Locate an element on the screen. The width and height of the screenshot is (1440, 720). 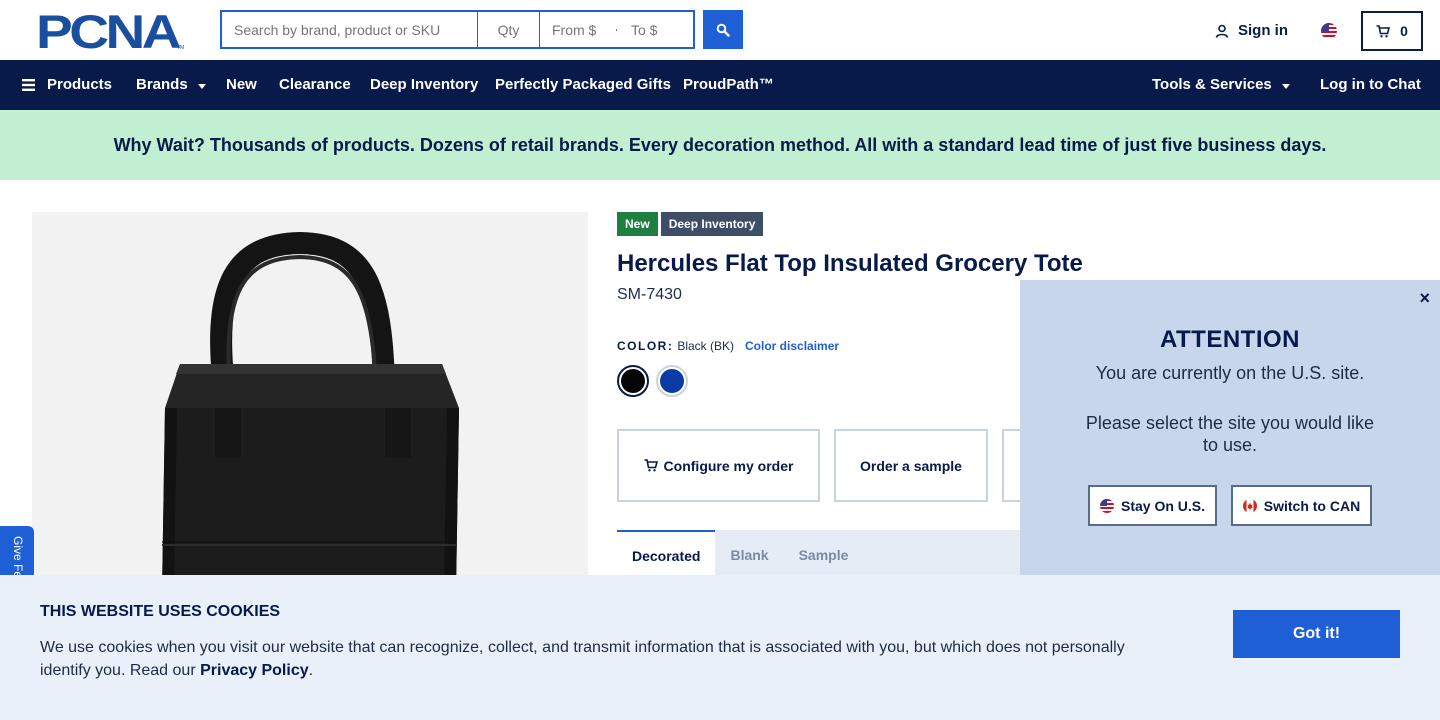
nav-chat: Log in to Chat is located at coordinates (1370, 84).